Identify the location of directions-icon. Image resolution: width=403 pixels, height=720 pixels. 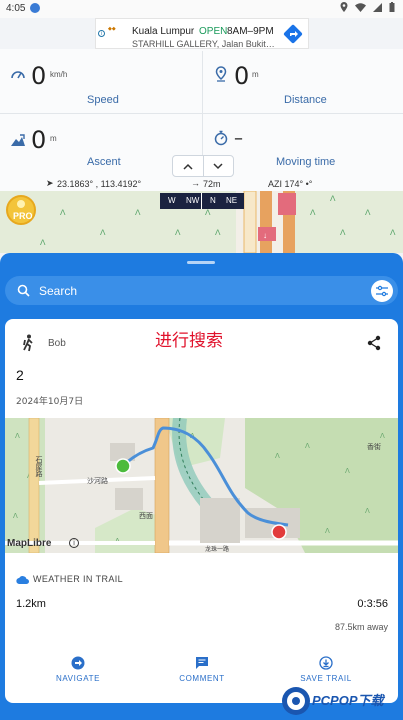
(293, 34).